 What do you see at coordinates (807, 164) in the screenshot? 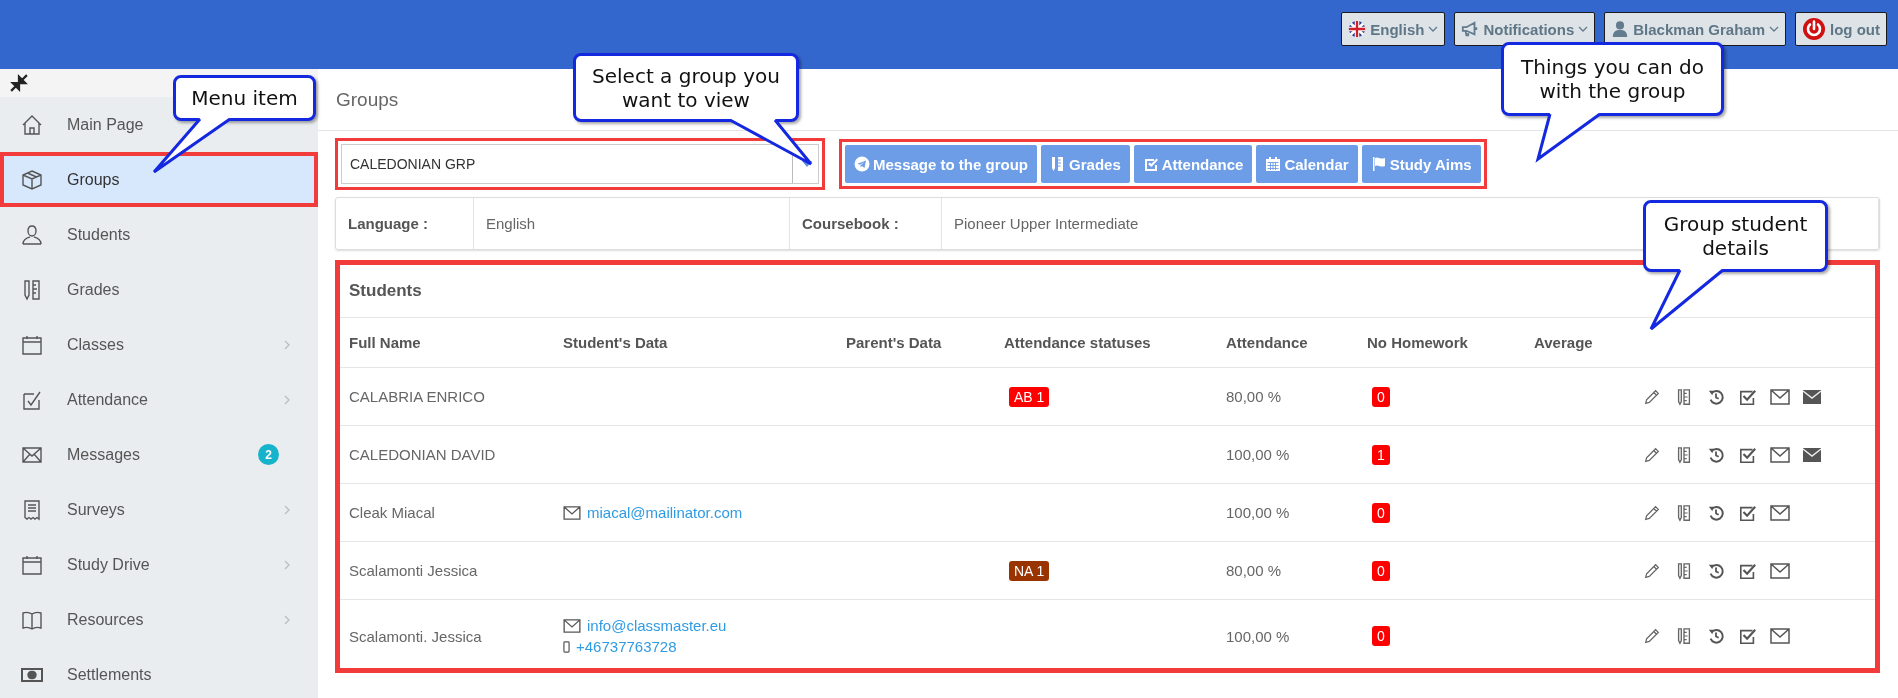
I see `caret-down-icon` at bounding box center [807, 164].